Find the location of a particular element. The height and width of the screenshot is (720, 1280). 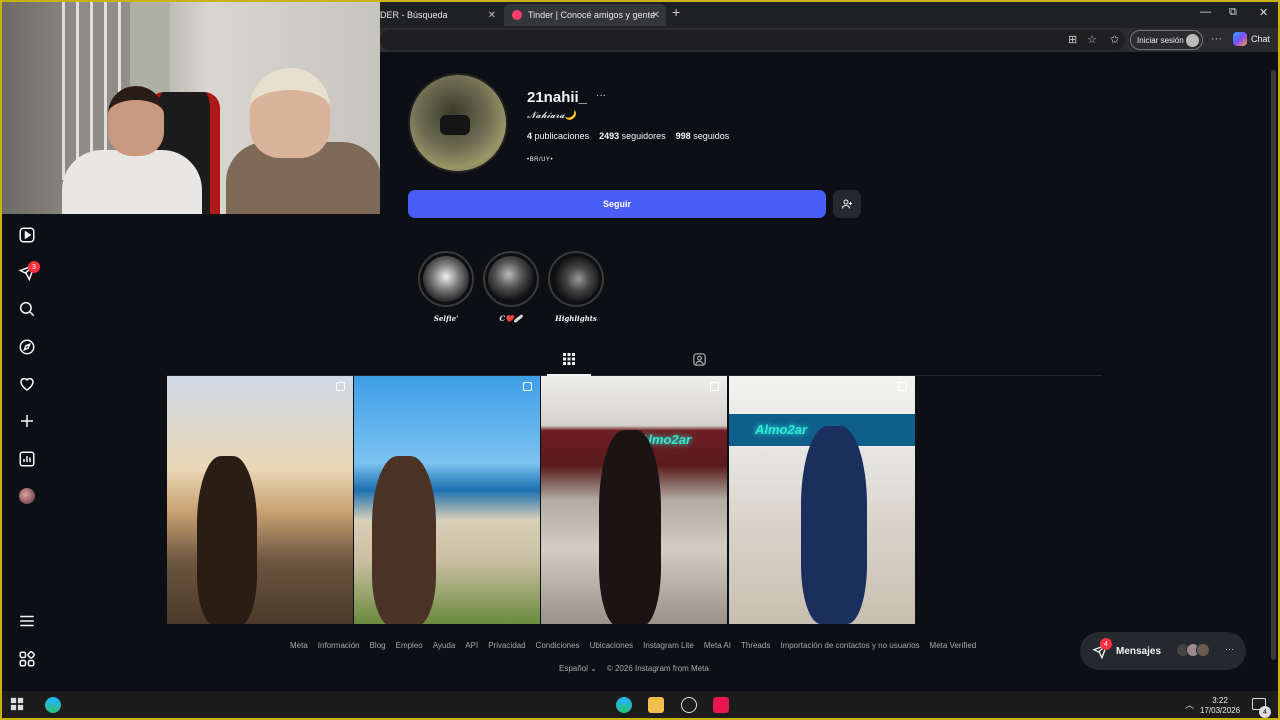

footer-link: Privacidad is located at coordinates (506, 645).